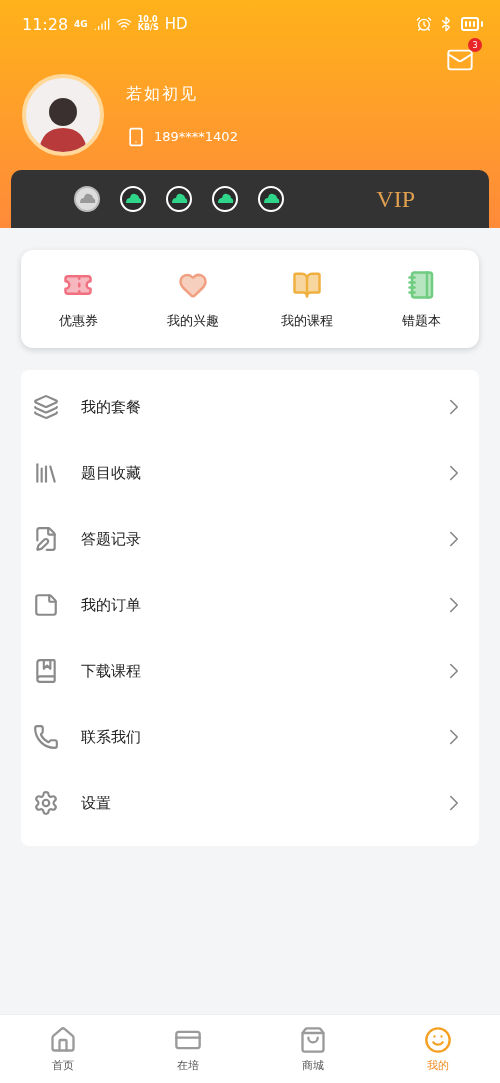 This screenshot has width=500, height=1083. I want to click on signal-icon, so click(101, 24).